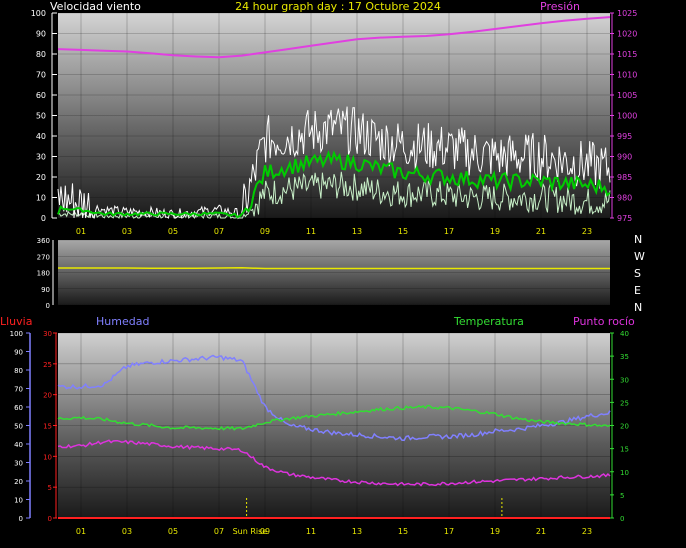 Image resolution: width=686 pixels, height=548 pixels. I want to click on y-right-tick-label: 1000, so click(627, 116).